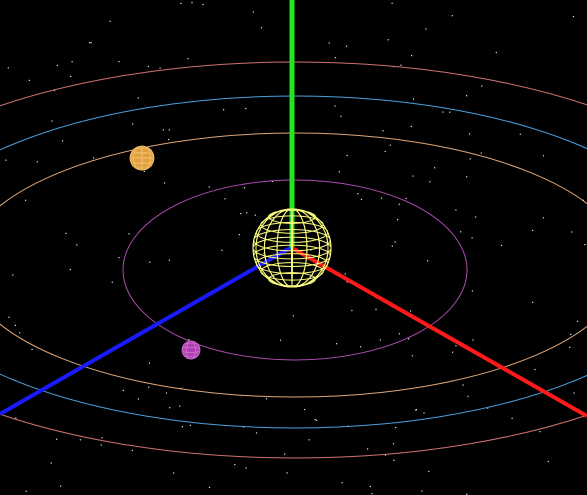 Image resolution: width=587 pixels, height=495 pixels. What do you see at coordinates (191, 350) in the screenshot?
I see `purple-planet` at bounding box center [191, 350].